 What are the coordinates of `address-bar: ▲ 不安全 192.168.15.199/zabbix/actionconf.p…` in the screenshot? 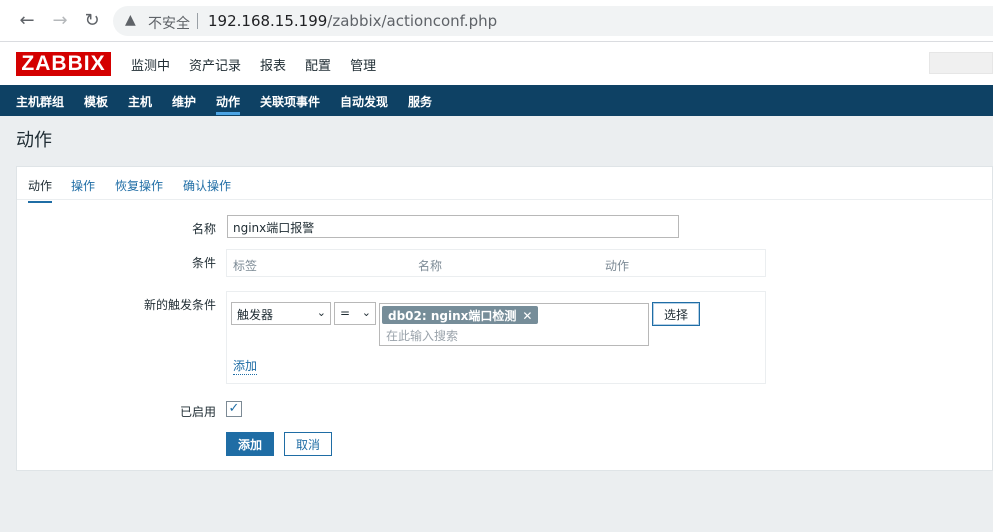 It's located at (553, 21).